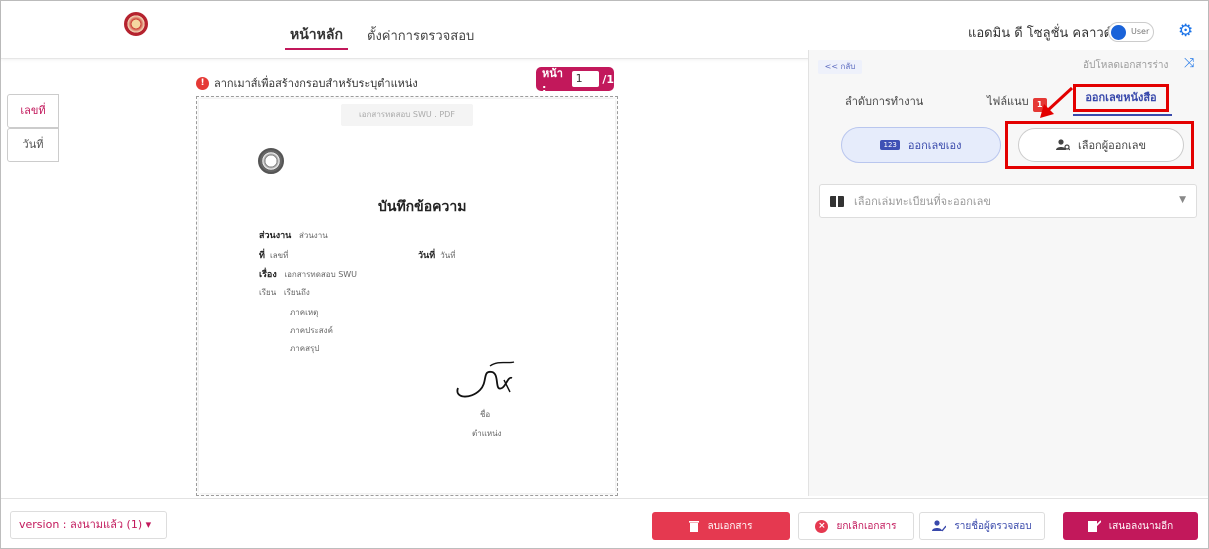 The image size is (1209, 549). I want to click on document-seal, so click(271, 161).